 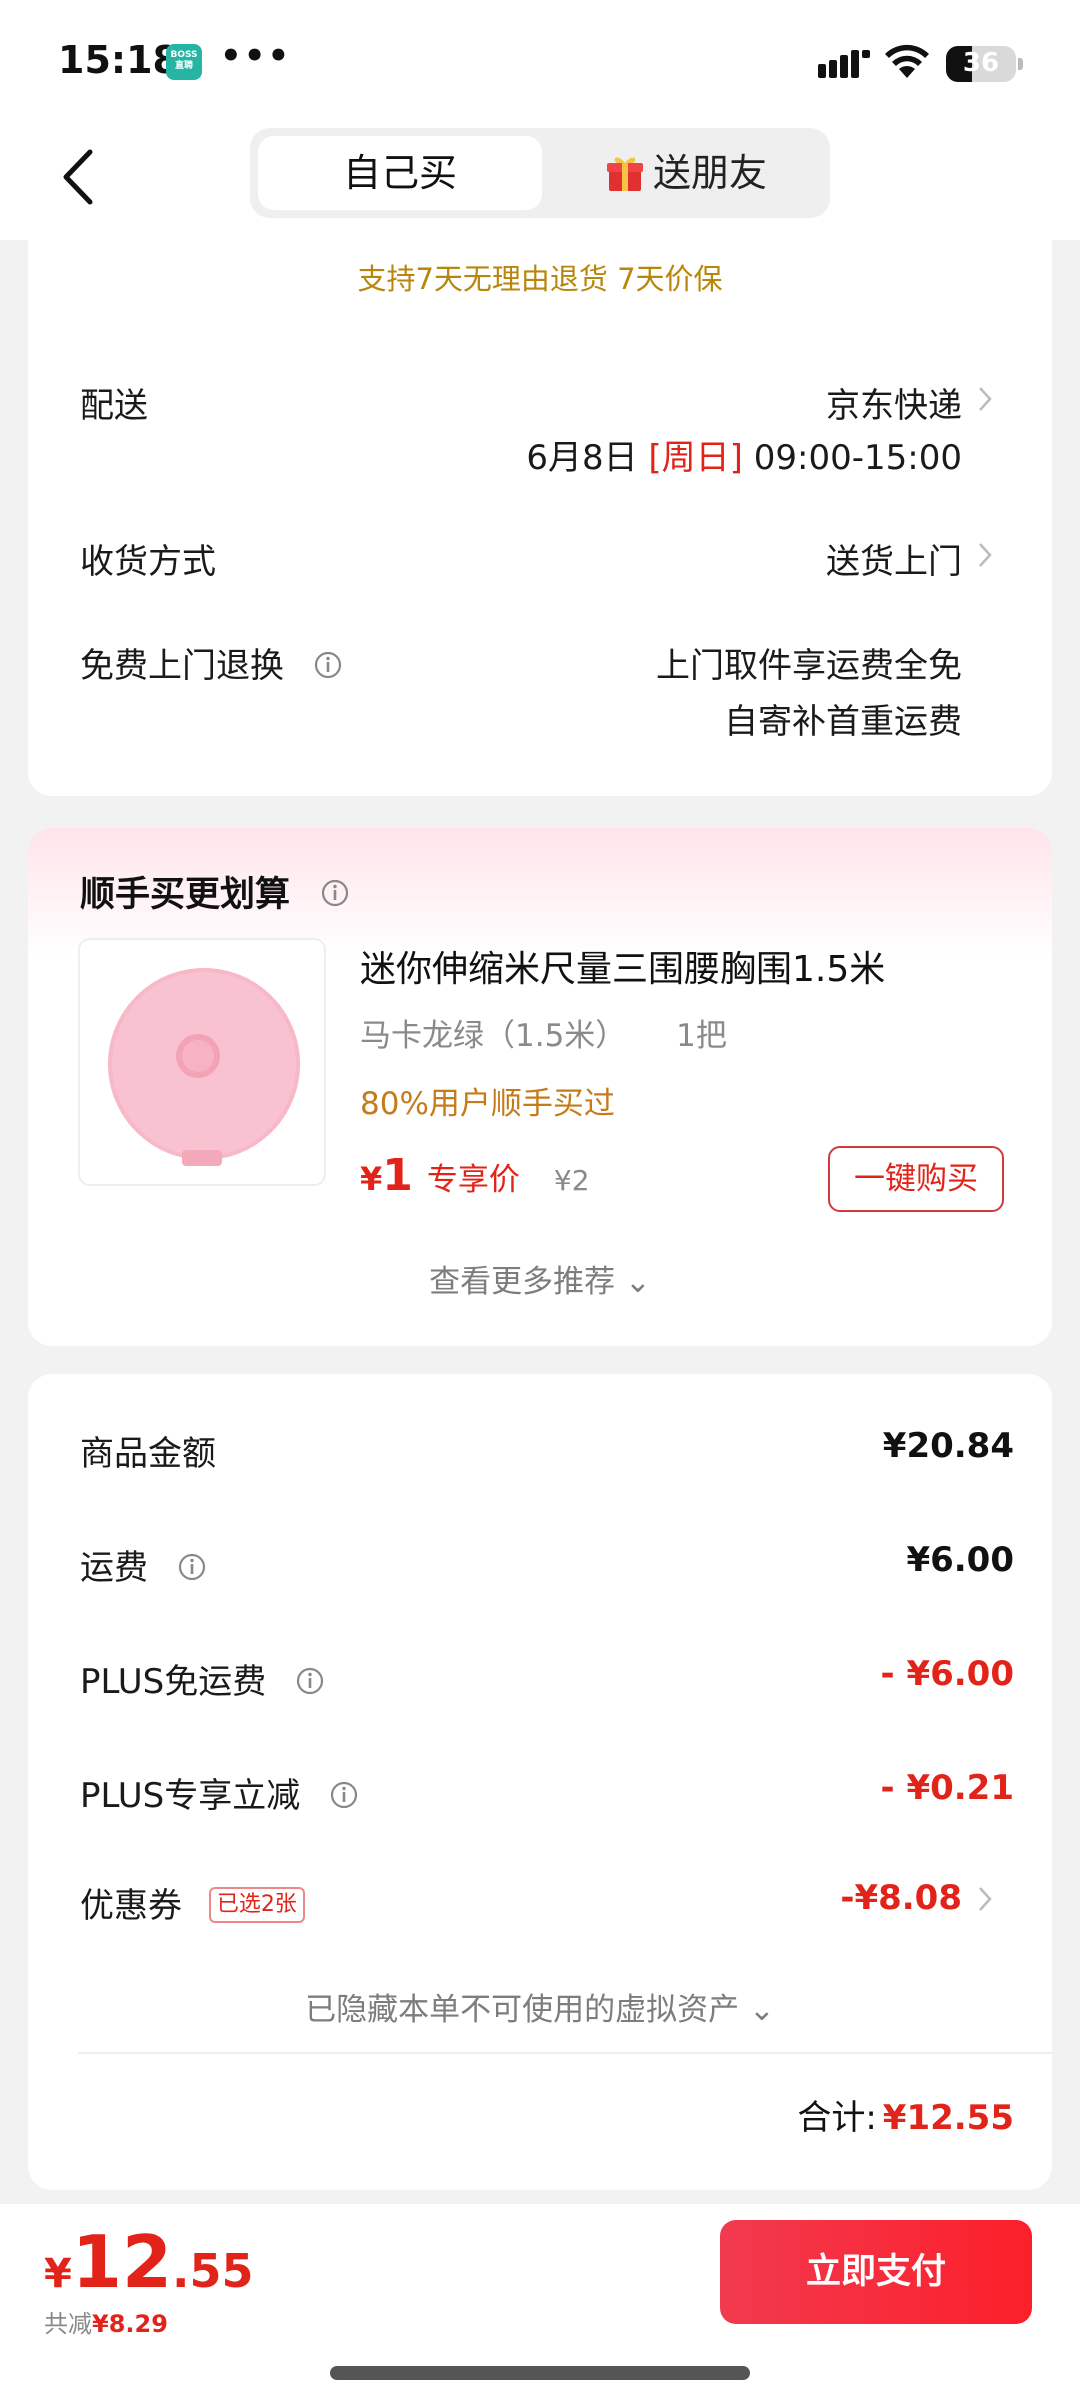 What do you see at coordinates (397, 1175) in the screenshot?
I see `addon-price: 1` at bounding box center [397, 1175].